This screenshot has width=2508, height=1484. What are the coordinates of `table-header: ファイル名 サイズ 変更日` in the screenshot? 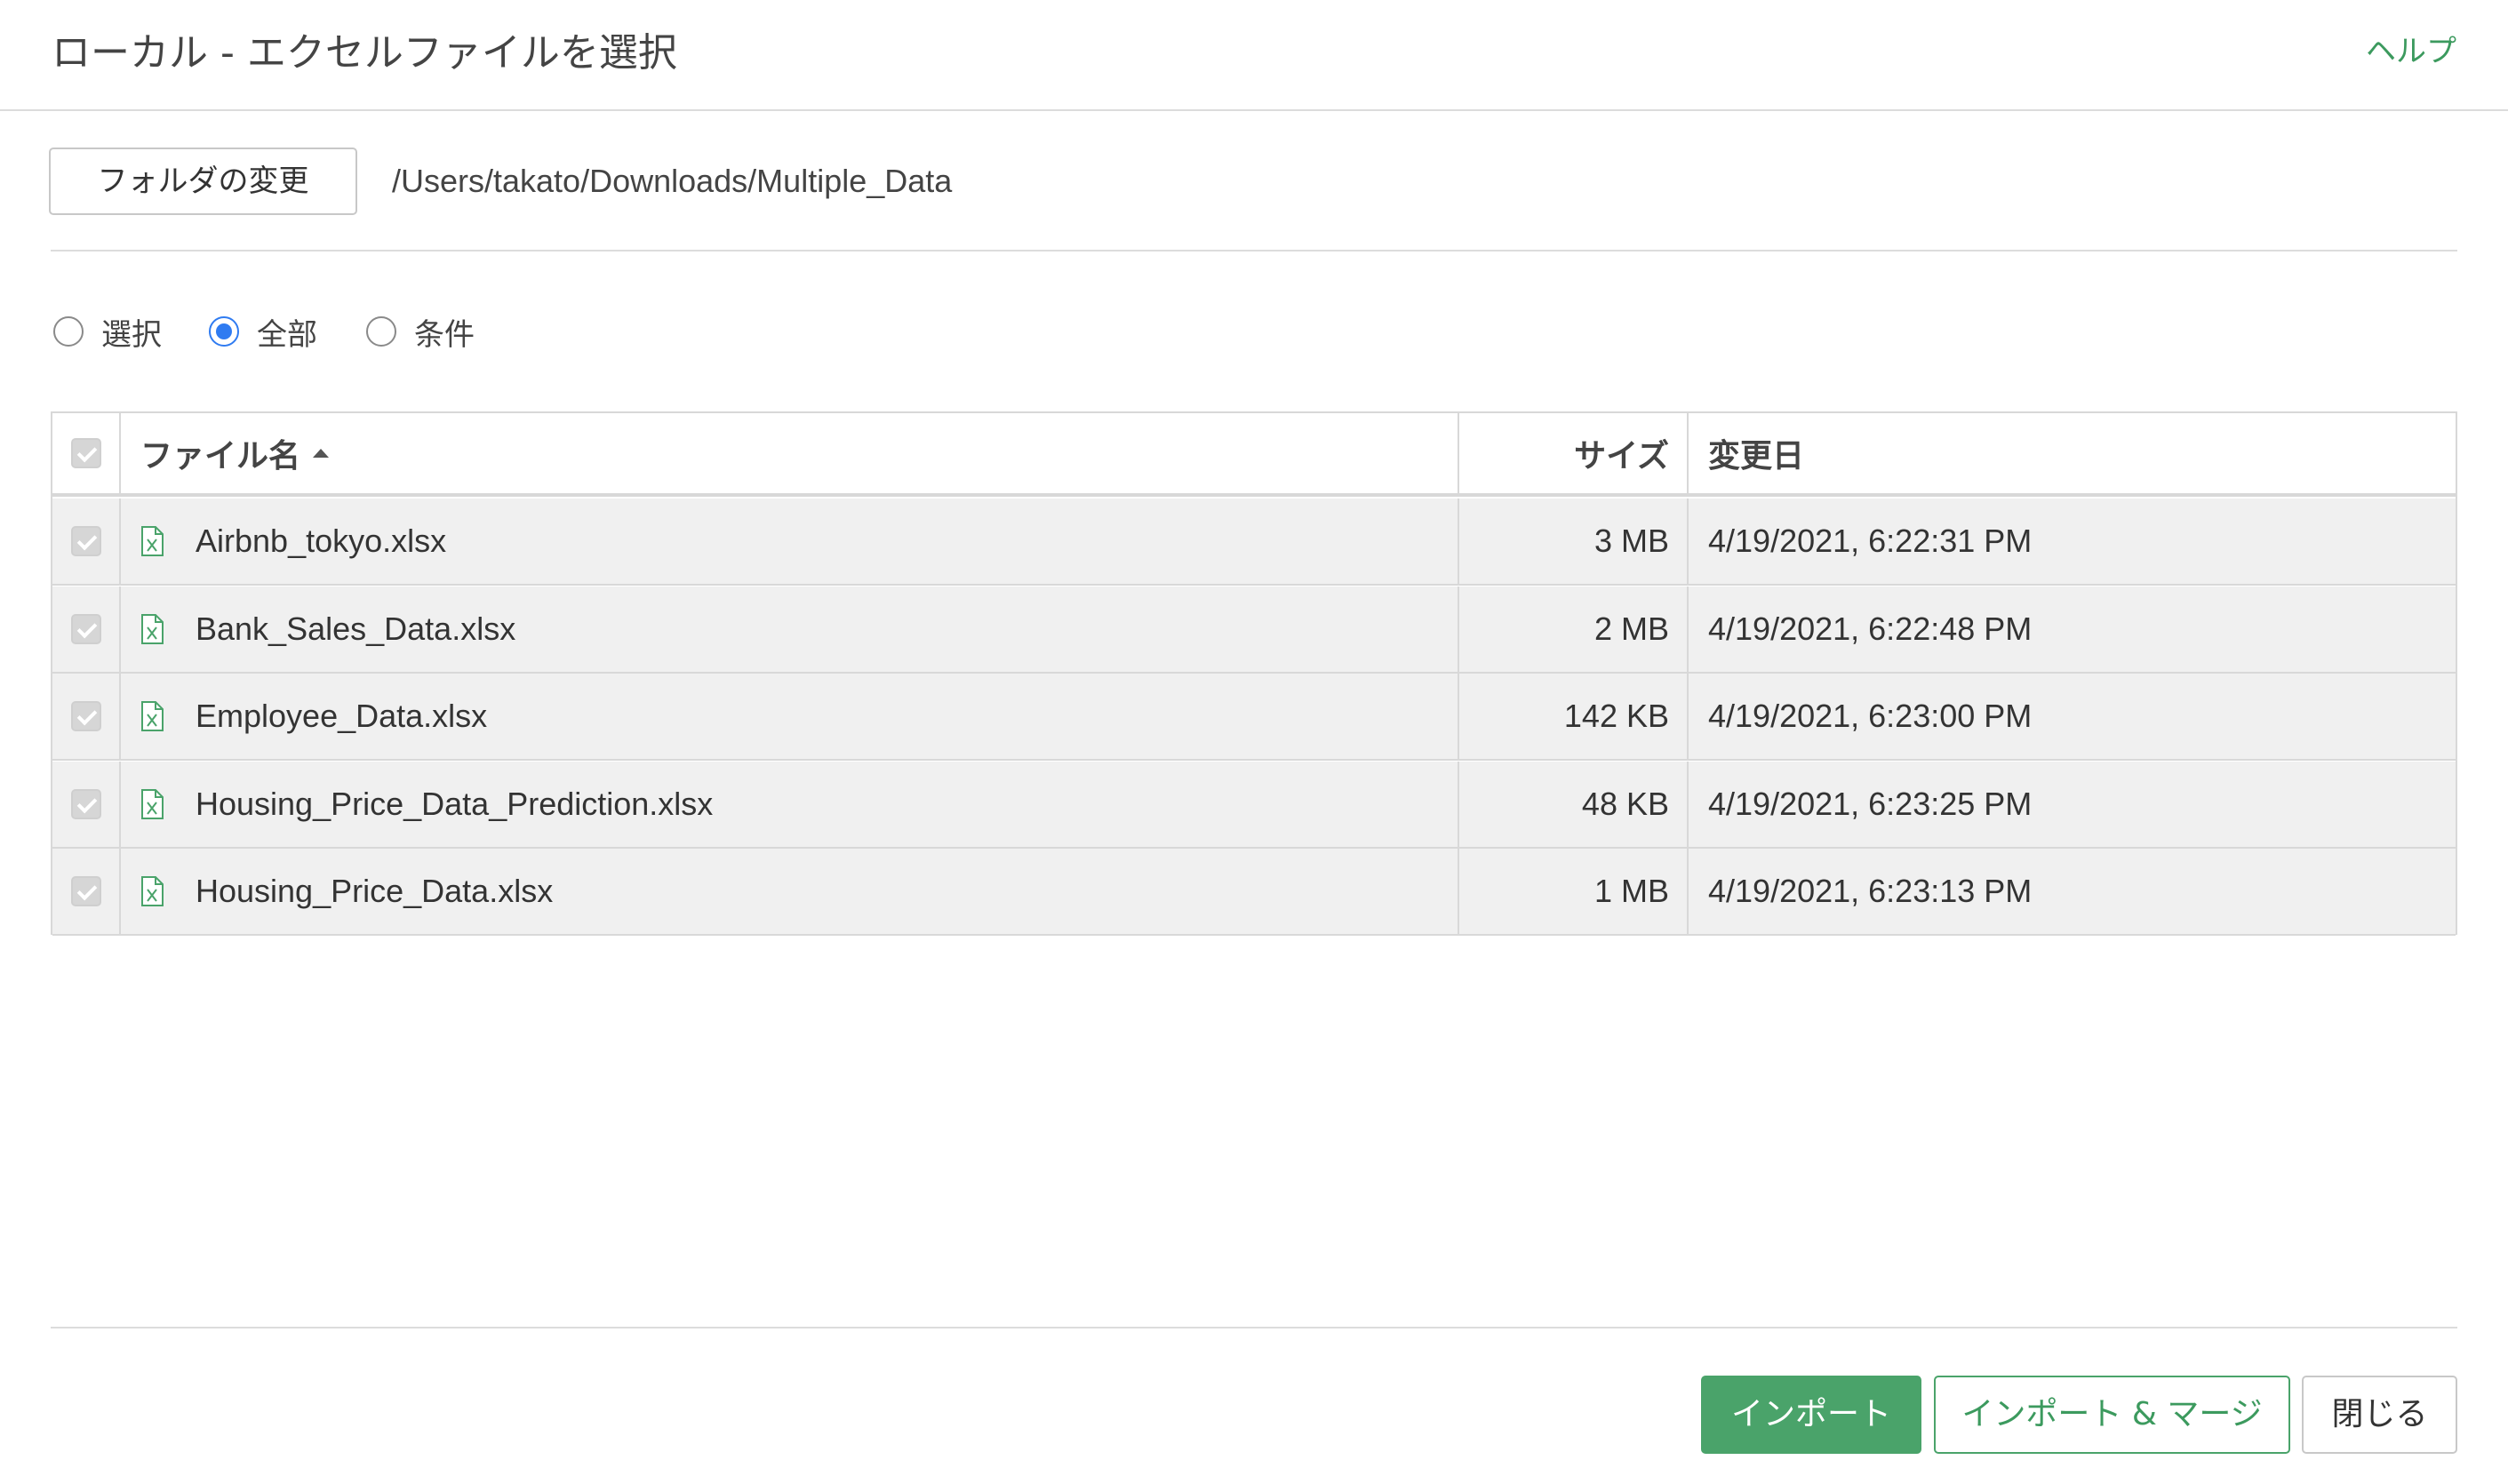 It's located at (1254, 455).